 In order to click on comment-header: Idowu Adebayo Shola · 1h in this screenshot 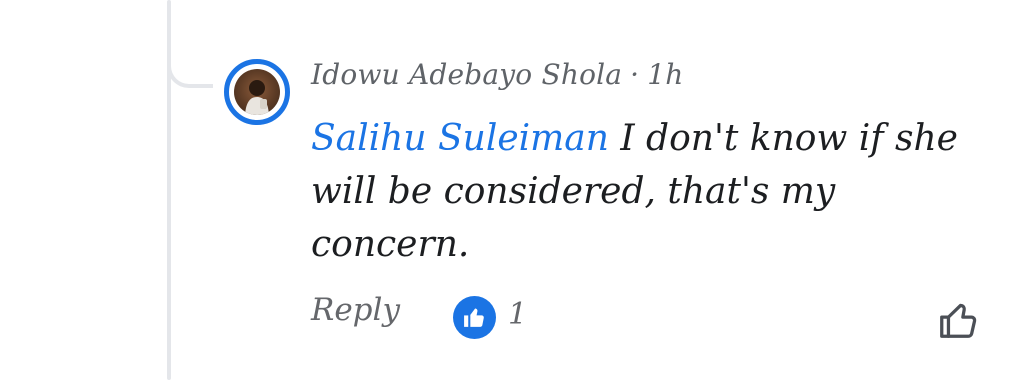, I will do `click(497, 74)`.